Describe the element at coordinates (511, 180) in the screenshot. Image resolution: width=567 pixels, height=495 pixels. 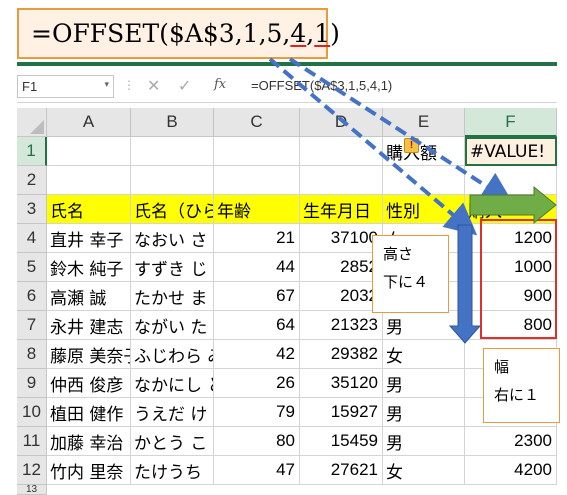
I see `cell-f2` at that location.